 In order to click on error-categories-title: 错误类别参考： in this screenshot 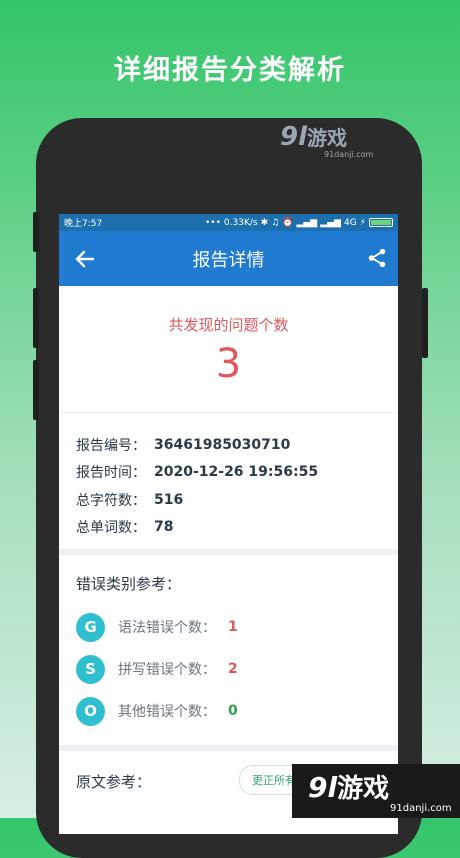, I will do `click(129, 584)`.